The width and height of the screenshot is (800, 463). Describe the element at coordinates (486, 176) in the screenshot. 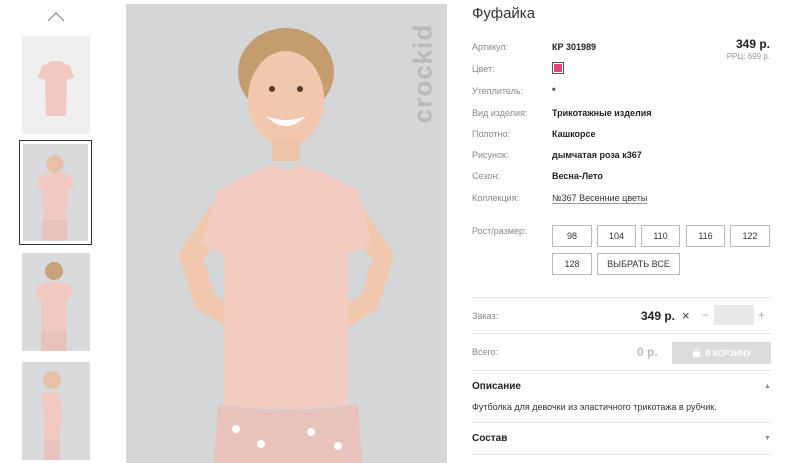

I see `spec-label: Сезон:` at that location.